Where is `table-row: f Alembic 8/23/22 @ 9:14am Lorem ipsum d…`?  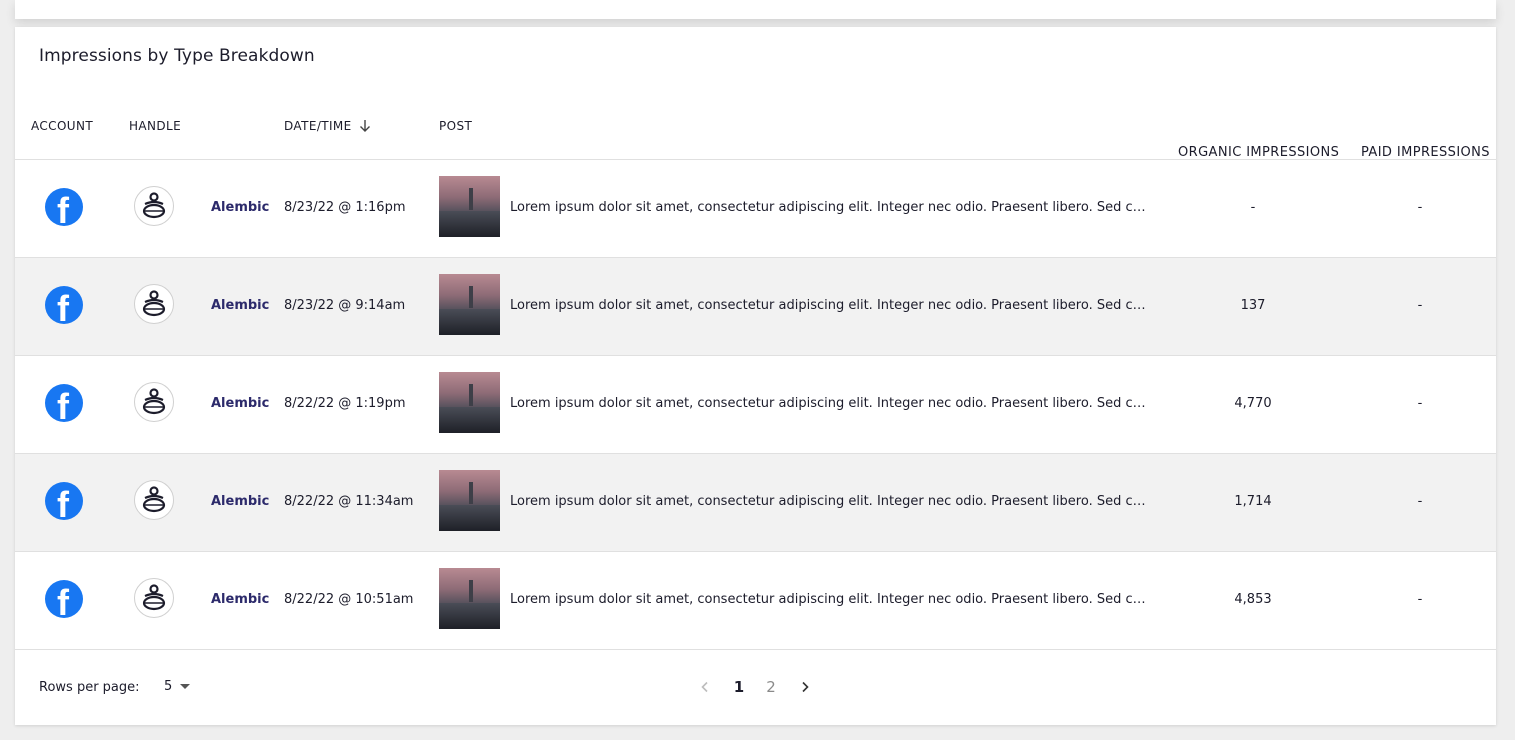 table-row: f Alembic 8/23/22 @ 9:14am Lorem ipsum d… is located at coordinates (755, 307).